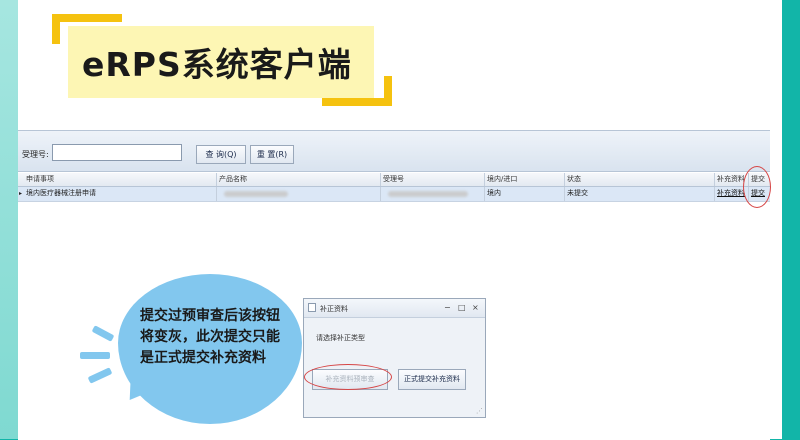  I want to click on col-header-status: 状态, so click(640, 179).